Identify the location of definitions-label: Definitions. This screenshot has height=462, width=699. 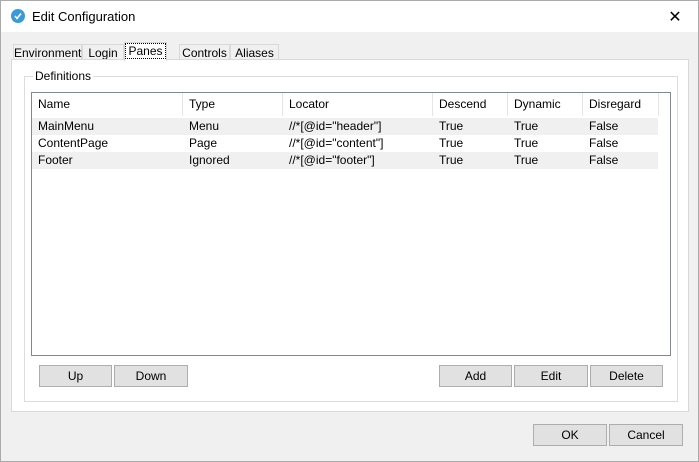
(63, 76).